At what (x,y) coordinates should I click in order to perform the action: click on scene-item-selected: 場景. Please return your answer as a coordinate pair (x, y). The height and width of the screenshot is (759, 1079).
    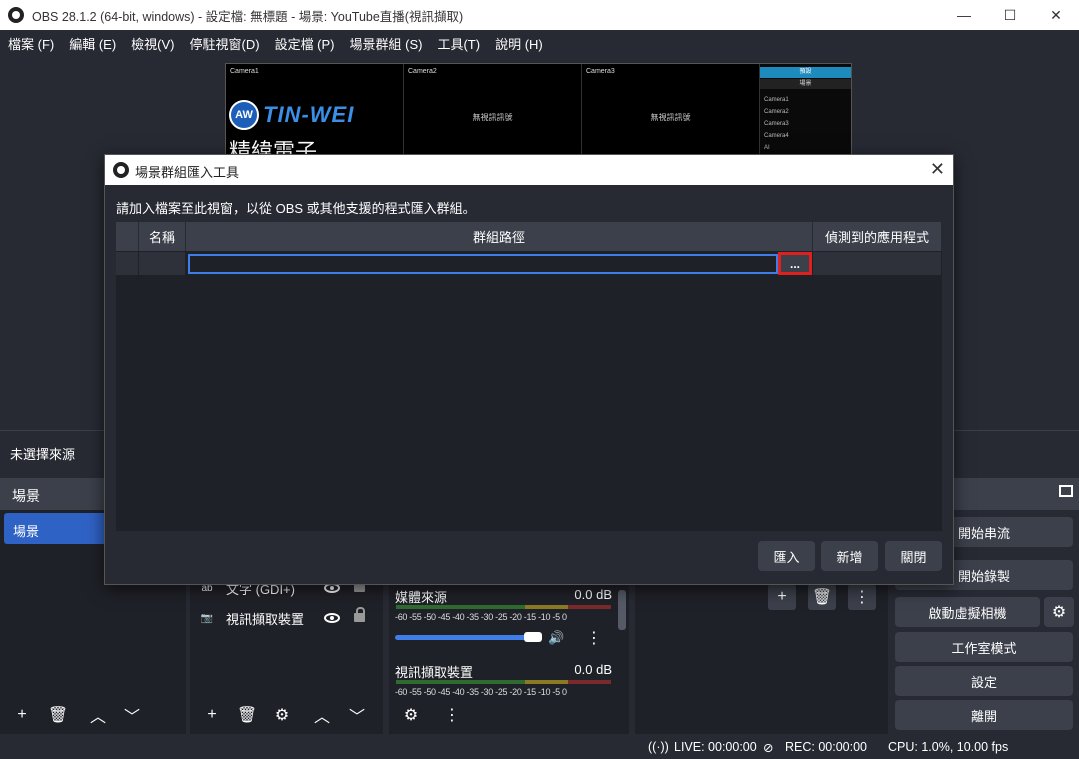
    Looking at the image, I should click on (54, 528).